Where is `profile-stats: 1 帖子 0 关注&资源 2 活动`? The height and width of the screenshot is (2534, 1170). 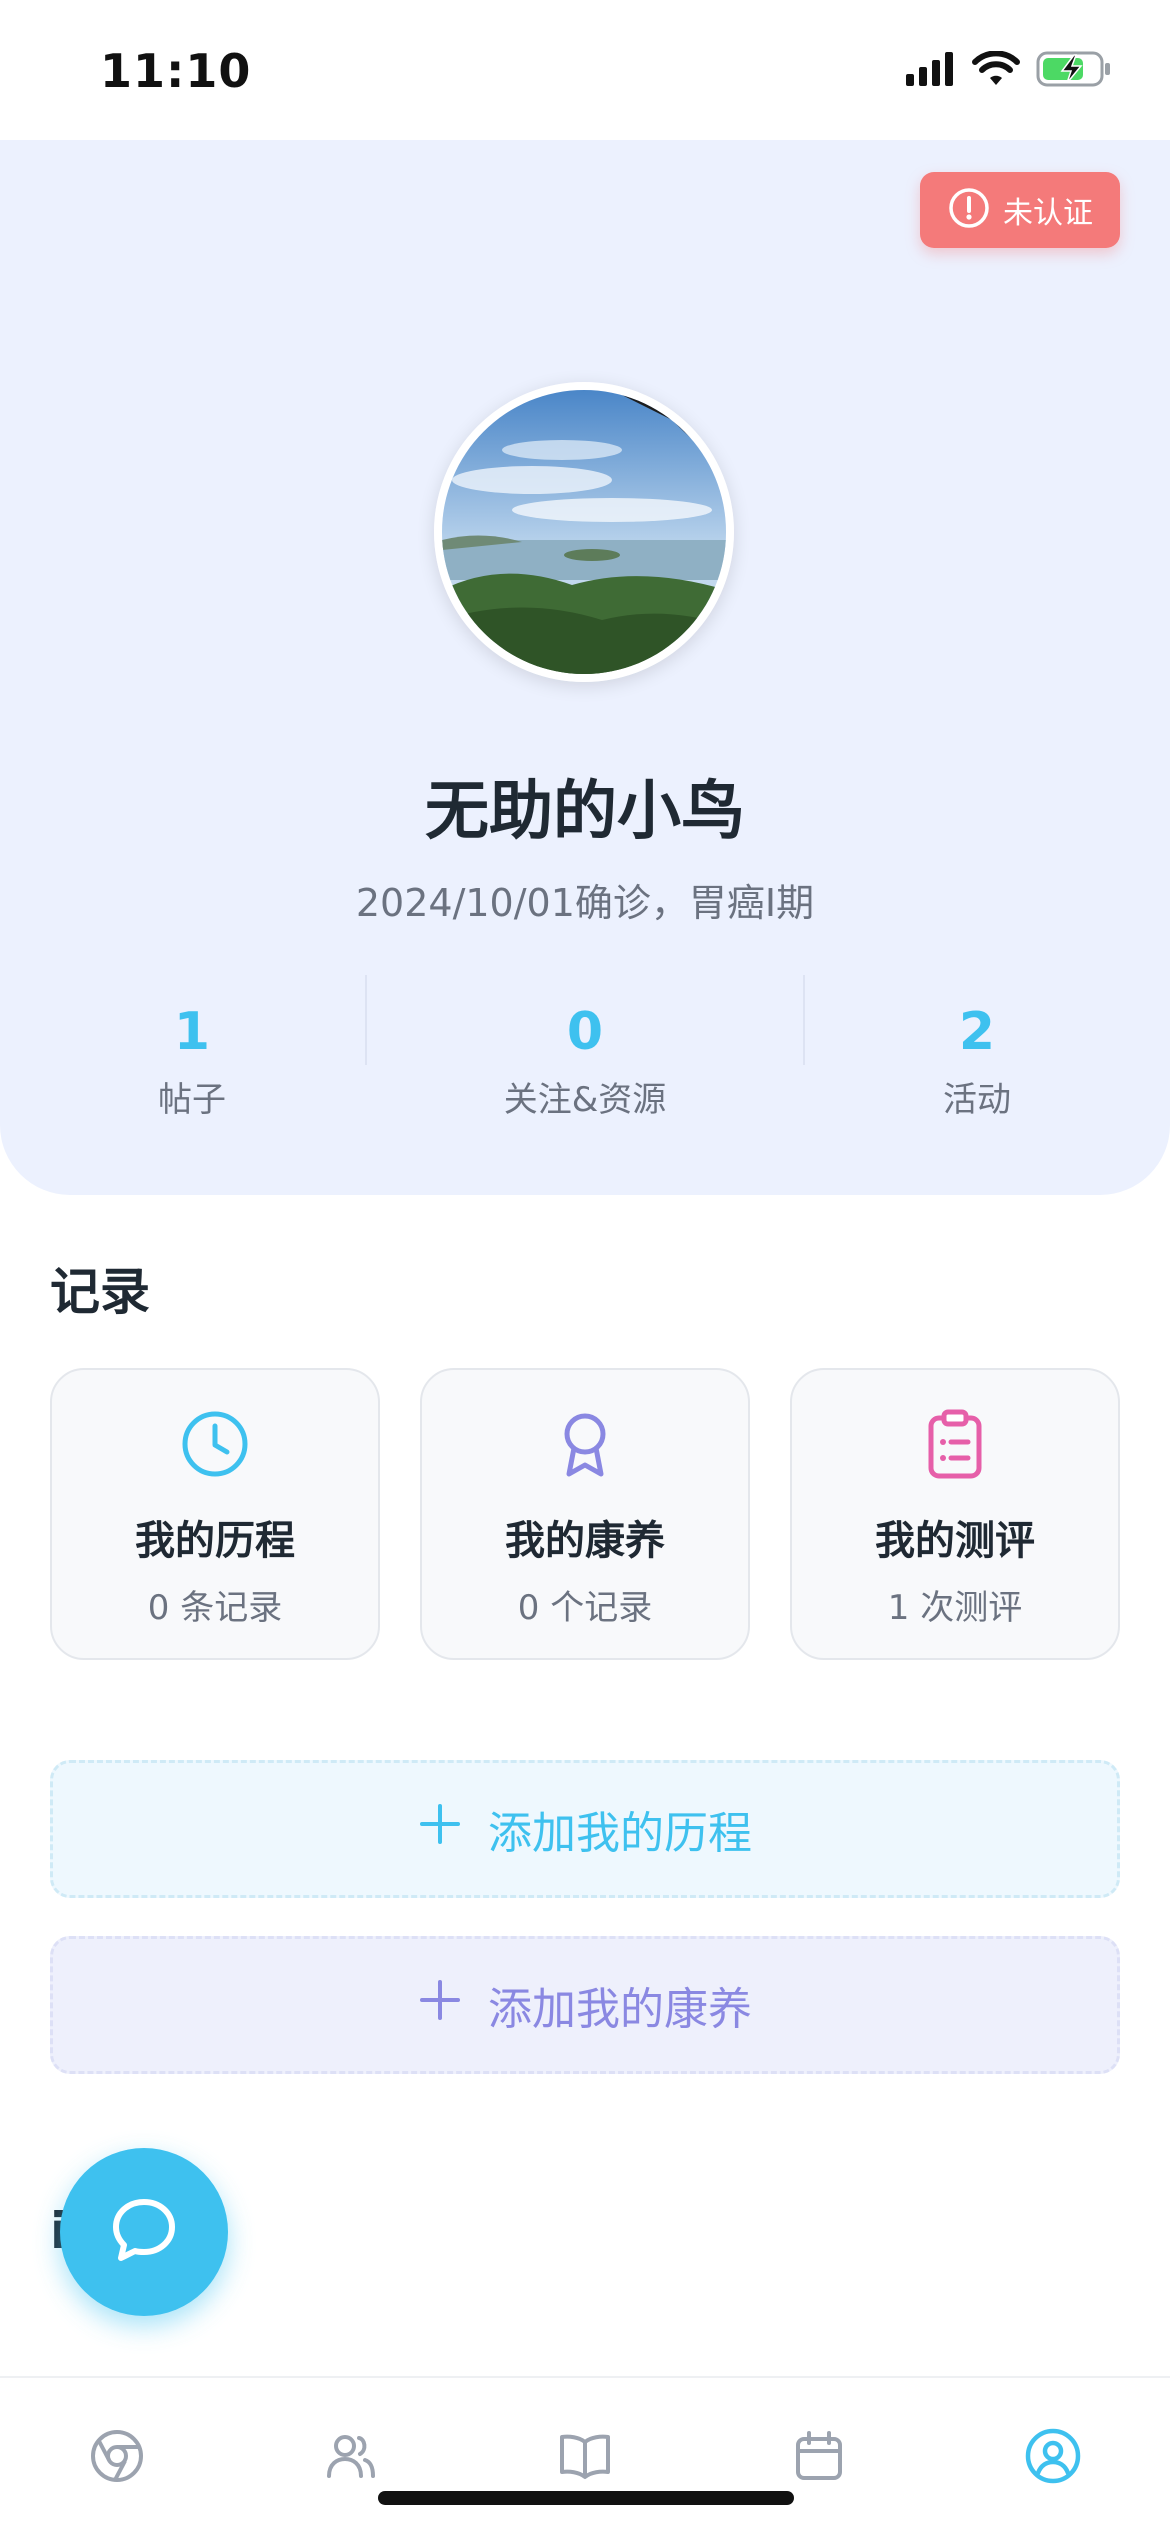 profile-stats: 1 帖子 0 关注&资源 2 活动 is located at coordinates (585, 1065).